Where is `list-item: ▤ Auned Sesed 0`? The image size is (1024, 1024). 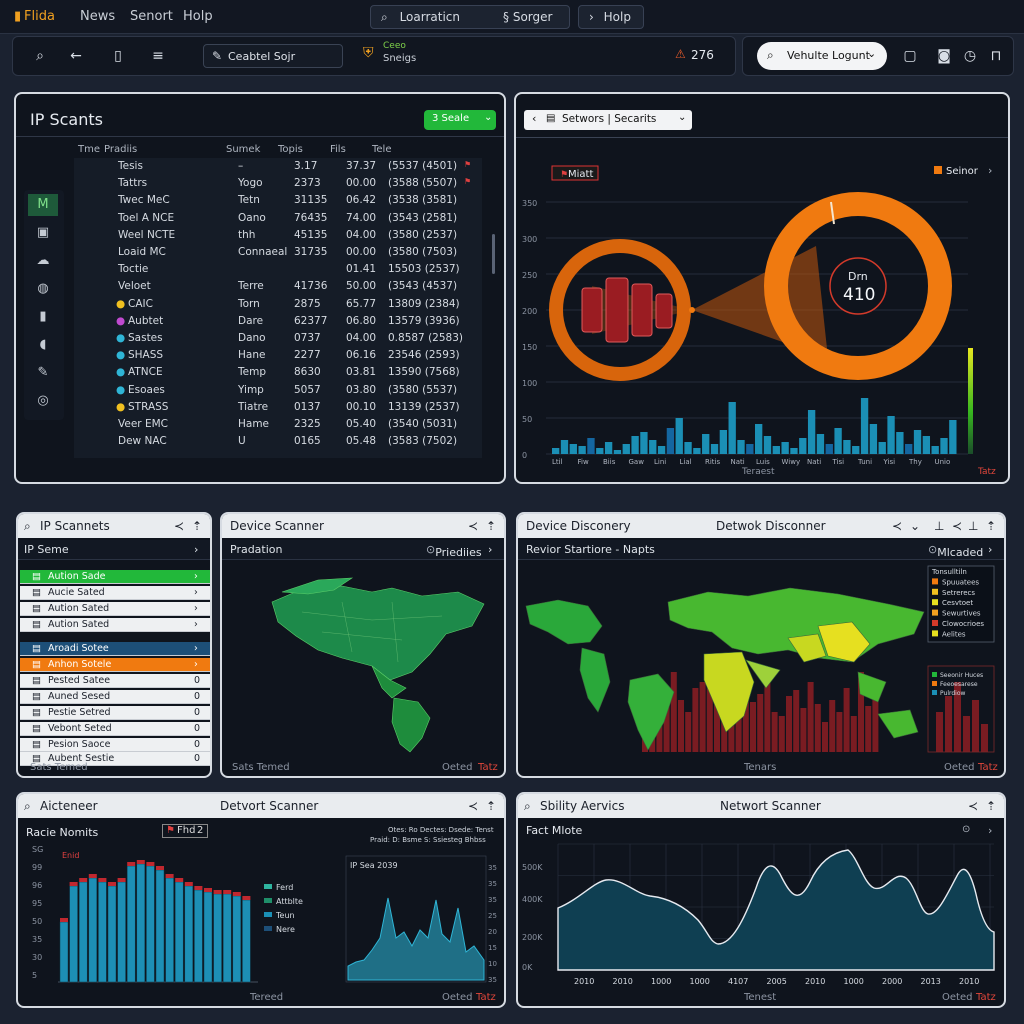 list-item: ▤ Auned Sesed 0 is located at coordinates (115, 697).